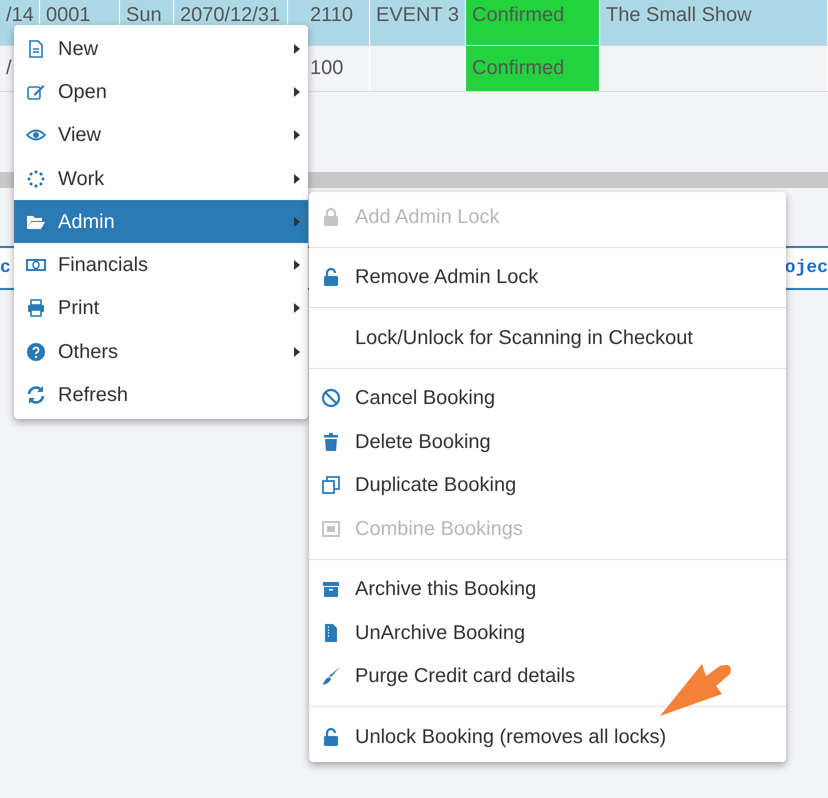  What do you see at coordinates (36, 352) in the screenshot?
I see `help-icon` at bounding box center [36, 352].